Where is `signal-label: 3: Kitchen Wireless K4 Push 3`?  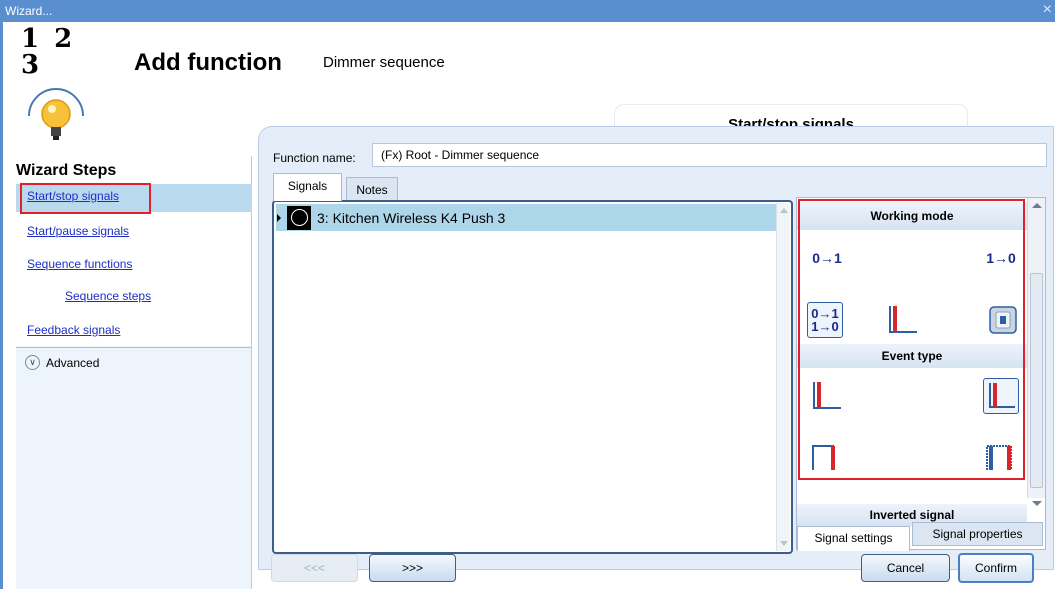 signal-label: 3: Kitchen Wireless K4 Push 3 is located at coordinates (411, 217).